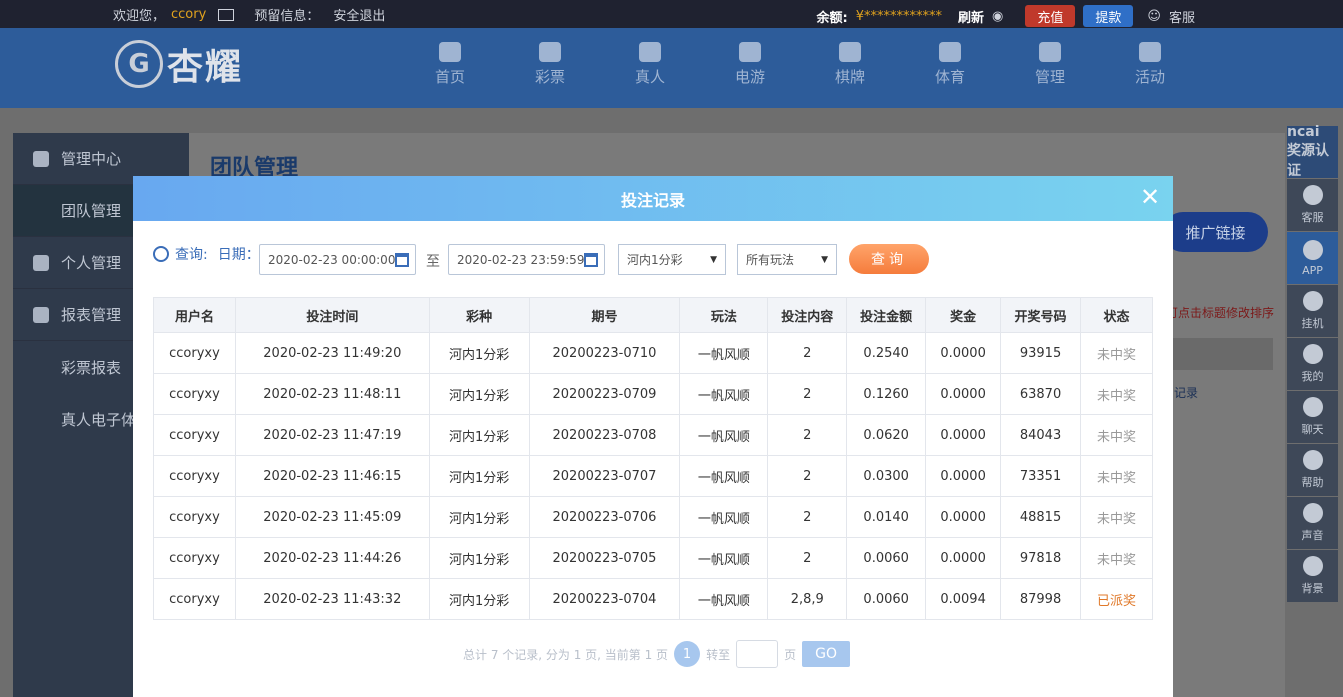 The width and height of the screenshot is (1343, 697). Describe the element at coordinates (790, 654) in the screenshot. I see `page-unit-label: 页` at that location.